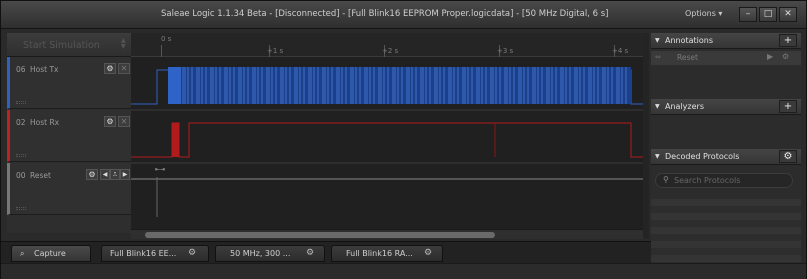 The height and width of the screenshot is (279, 807). I want to click on decoded-protocols-list, so click(726, 235).